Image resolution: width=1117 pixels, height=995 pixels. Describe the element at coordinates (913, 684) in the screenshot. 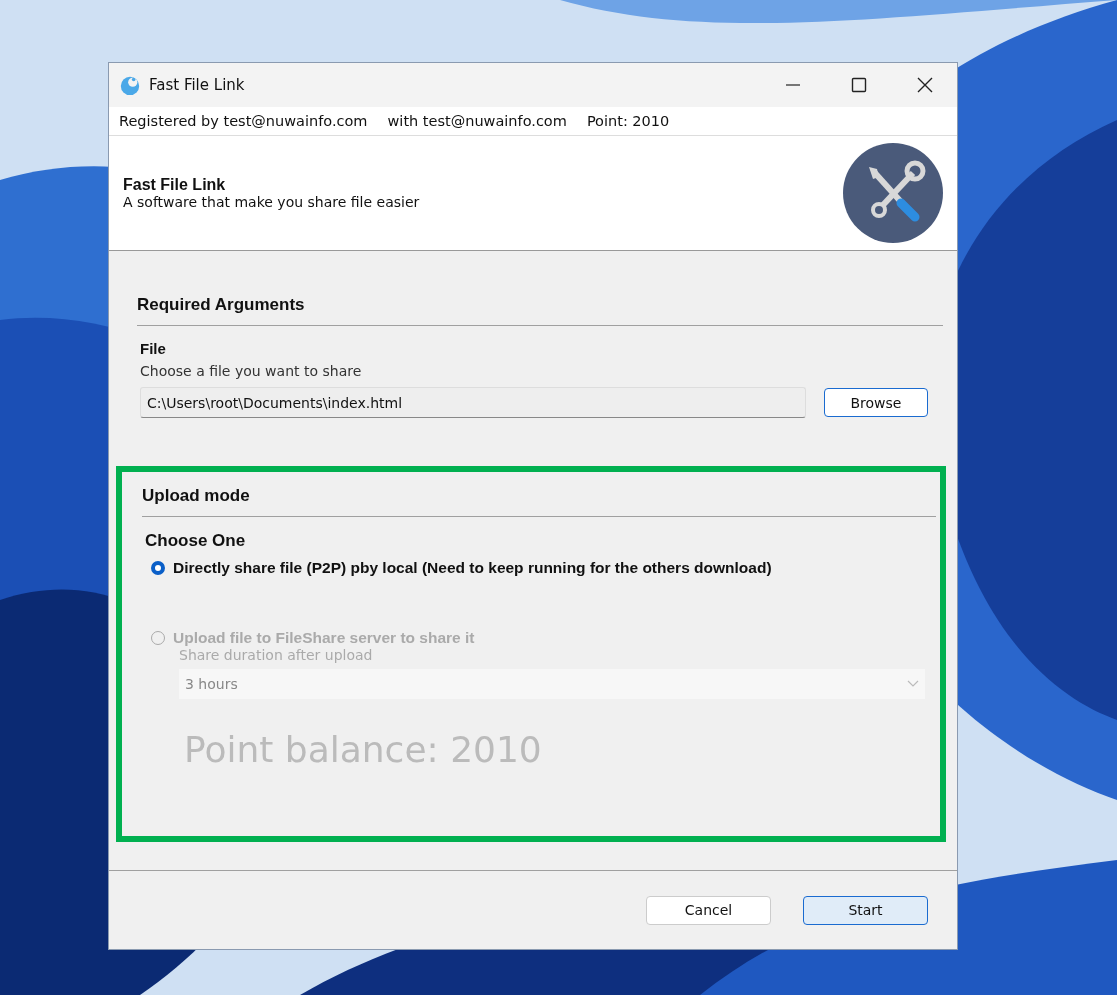

I see `chevron-down-icon` at that location.